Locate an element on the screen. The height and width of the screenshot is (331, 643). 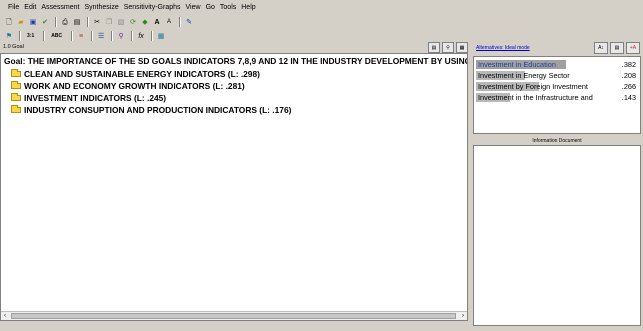
alternative-value: .382 is located at coordinates (628, 64).